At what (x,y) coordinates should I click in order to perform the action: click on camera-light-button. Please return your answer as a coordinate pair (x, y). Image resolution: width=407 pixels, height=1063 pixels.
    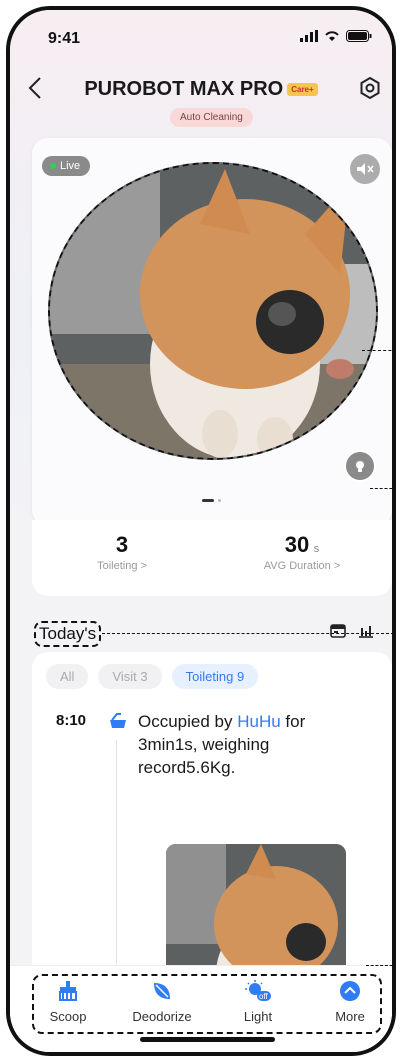
    Looking at the image, I should click on (360, 466).